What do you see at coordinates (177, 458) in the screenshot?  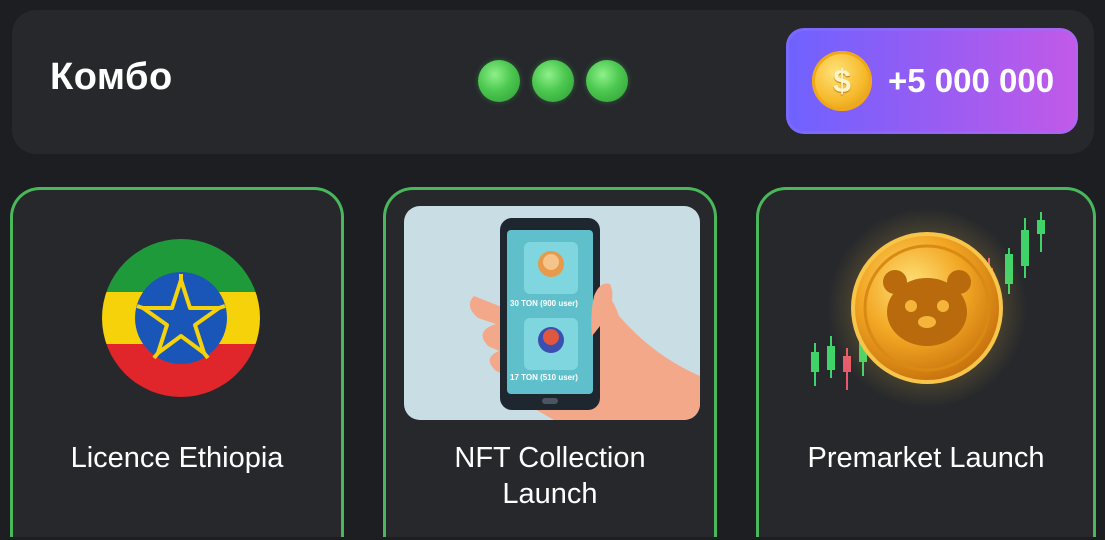 I see `card-label: Licence Ethiopia` at bounding box center [177, 458].